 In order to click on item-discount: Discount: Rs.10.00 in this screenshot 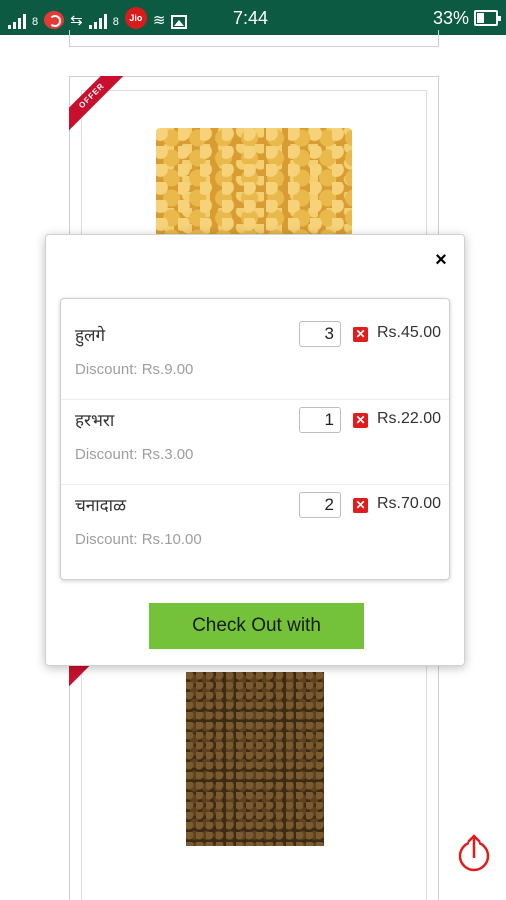, I will do `click(138, 539)`.